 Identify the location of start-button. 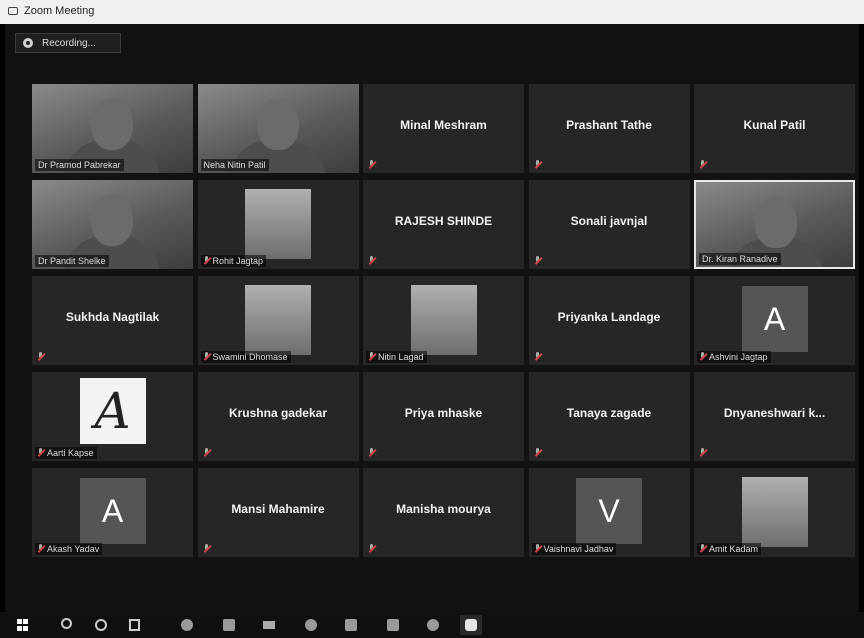
(23, 625).